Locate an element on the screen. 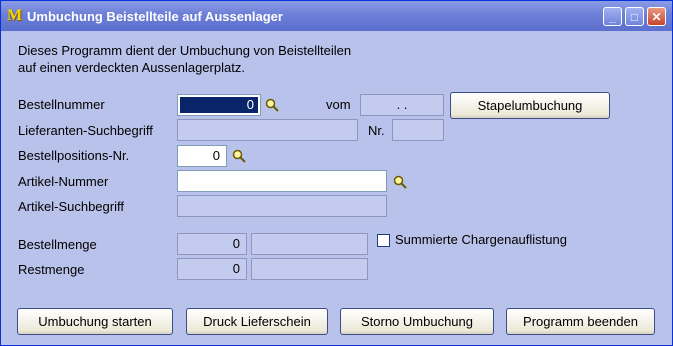  intro-line-2: auf einen verdeckten Aussenlagerplatz. is located at coordinates (131, 67).